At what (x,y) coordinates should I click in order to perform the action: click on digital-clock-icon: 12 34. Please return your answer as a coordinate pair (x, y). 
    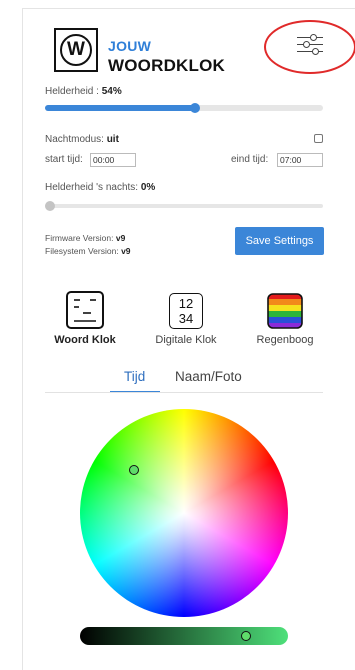
    Looking at the image, I should click on (186, 311).